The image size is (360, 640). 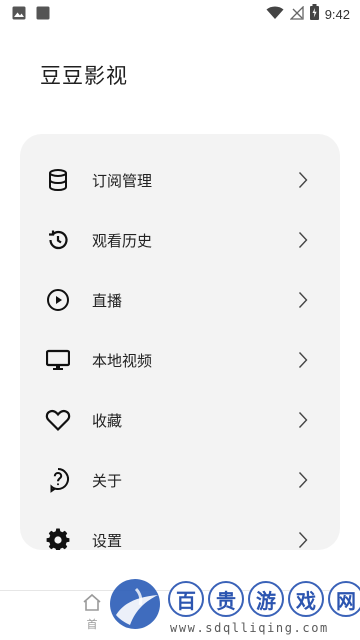 I want to click on watermark-logo-icon, so click(x=135, y=604).